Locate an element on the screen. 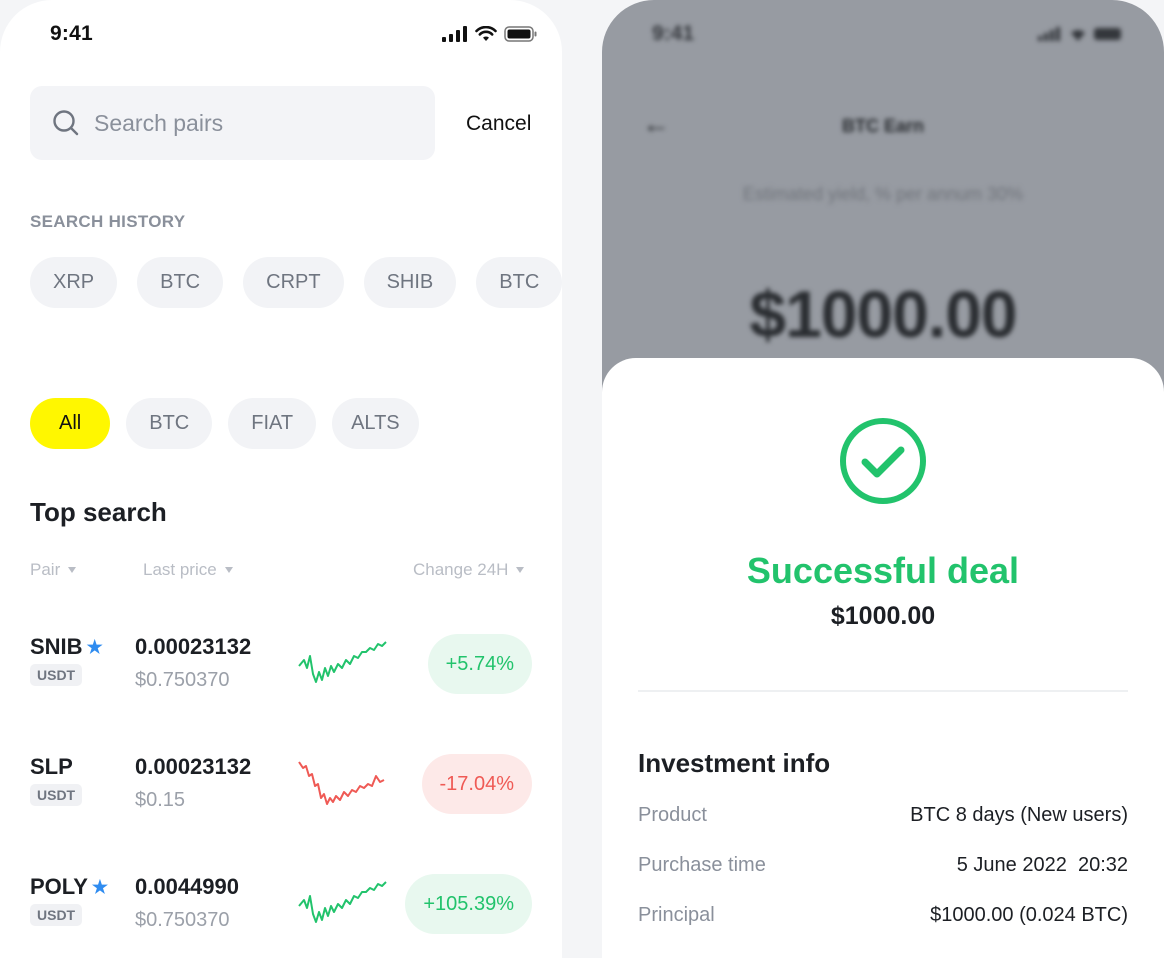 This screenshot has height=958, width=1164. info-row-product: Product BTC 8 days (New users) is located at coordinates (883, 815).